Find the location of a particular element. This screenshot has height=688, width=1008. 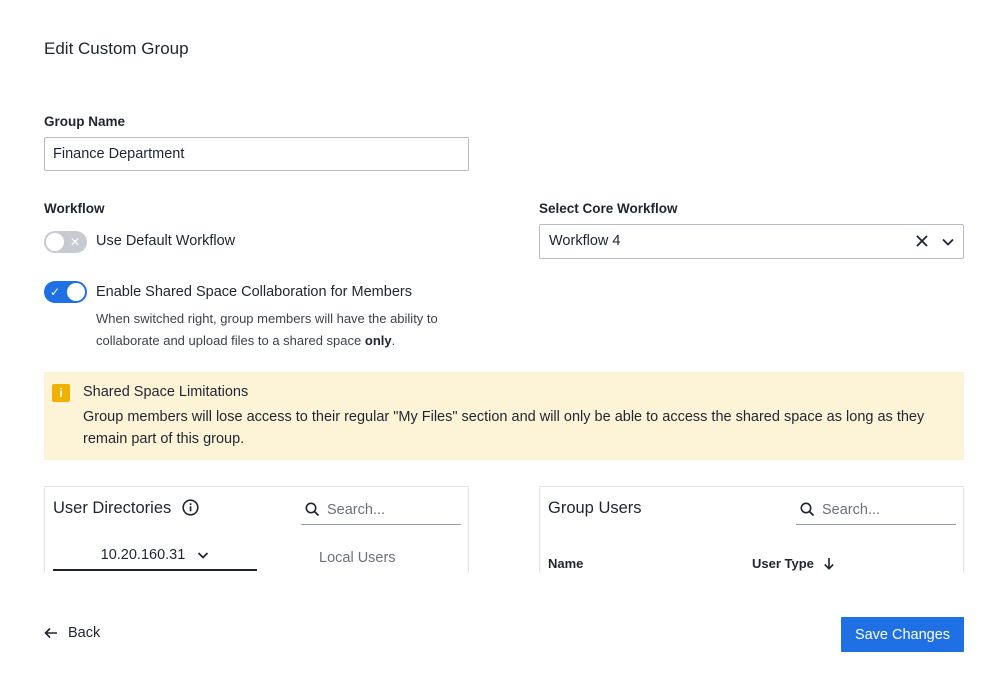

column-header-user-type: User Type is located at coordinates (793, 563).